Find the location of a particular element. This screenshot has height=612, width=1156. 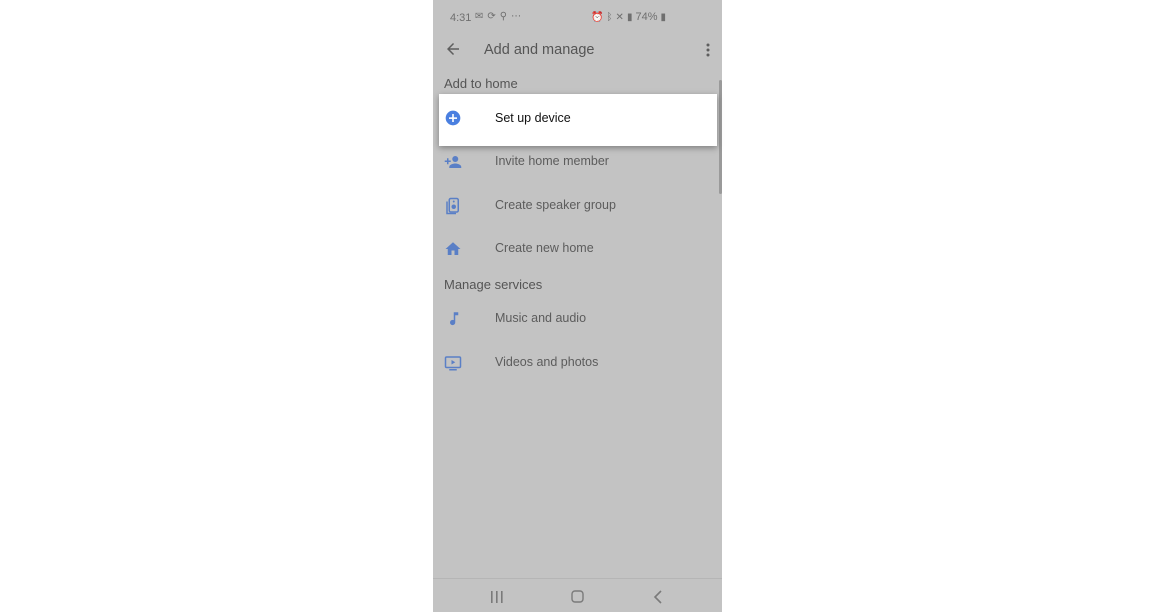

status-system-icons: ⏰ ᛒ ✕ ▮ 74% ▮ is located at coordinates (628, 17).